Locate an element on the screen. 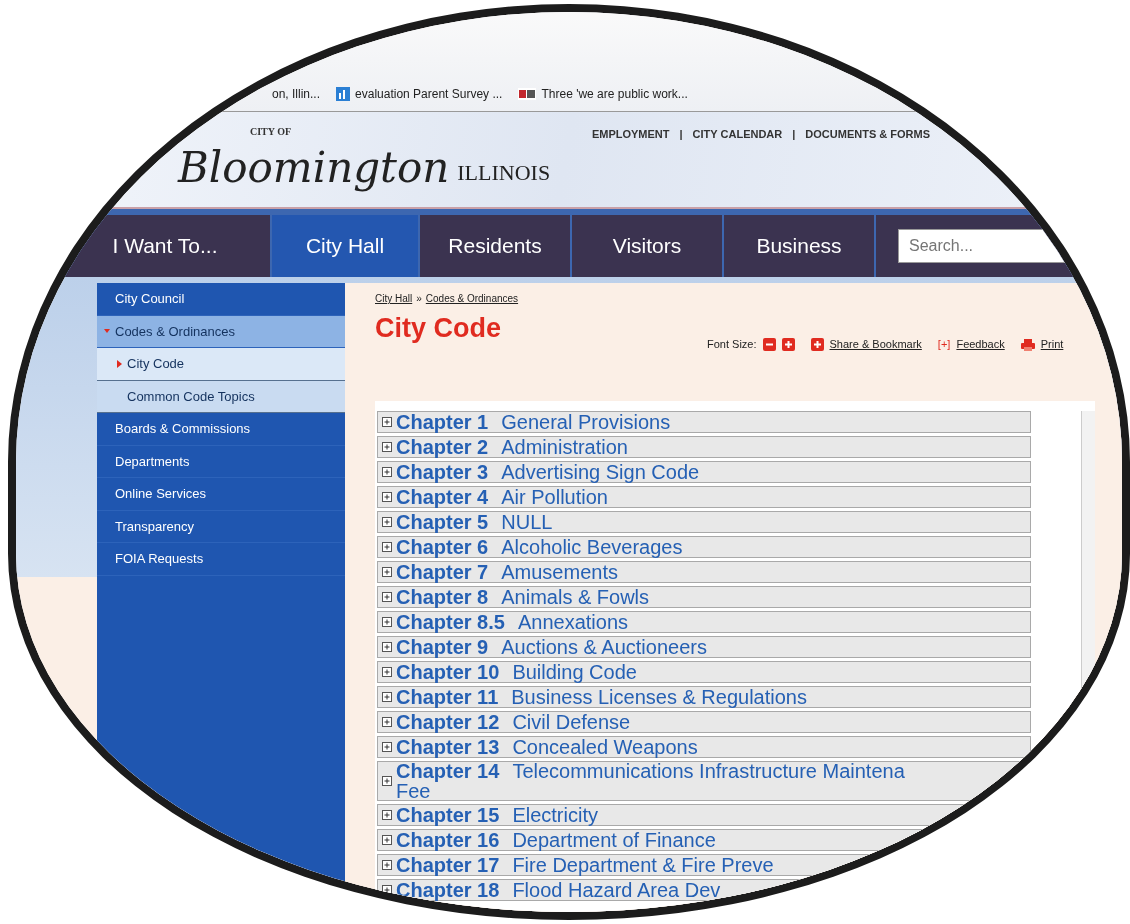  chapter-number: Chapter 14 is located at coordinates (448, 770).